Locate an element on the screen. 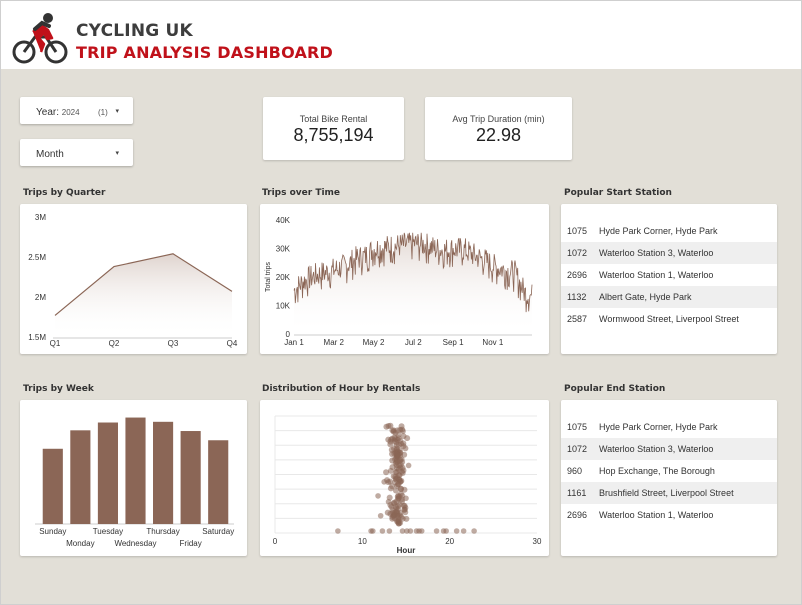  x-axis-title: Hour is located at coordinates (406, 550).